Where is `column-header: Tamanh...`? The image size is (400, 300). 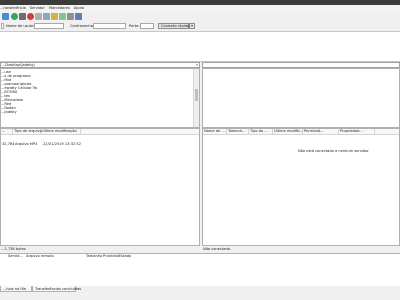
column-header: Tamanh... is located at coordinates (238, 131).